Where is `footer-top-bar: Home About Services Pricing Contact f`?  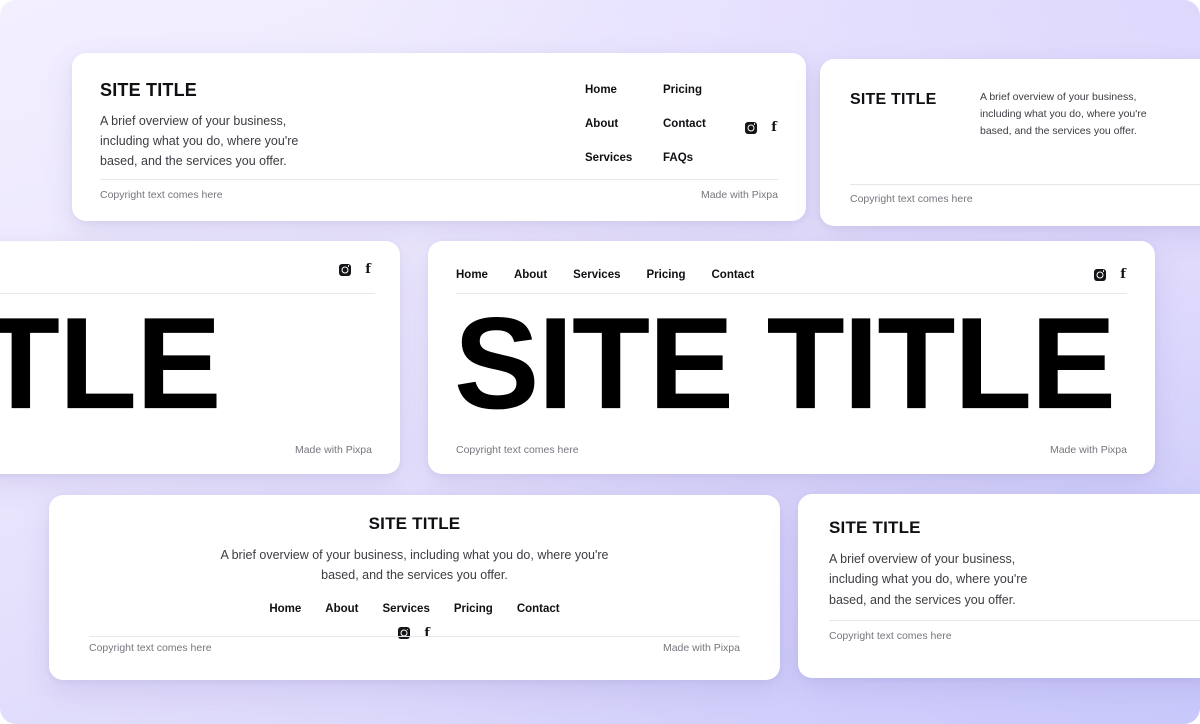
footer-top-bar: Home About Services Pricing Contact f is located at coordinates (791, 274).